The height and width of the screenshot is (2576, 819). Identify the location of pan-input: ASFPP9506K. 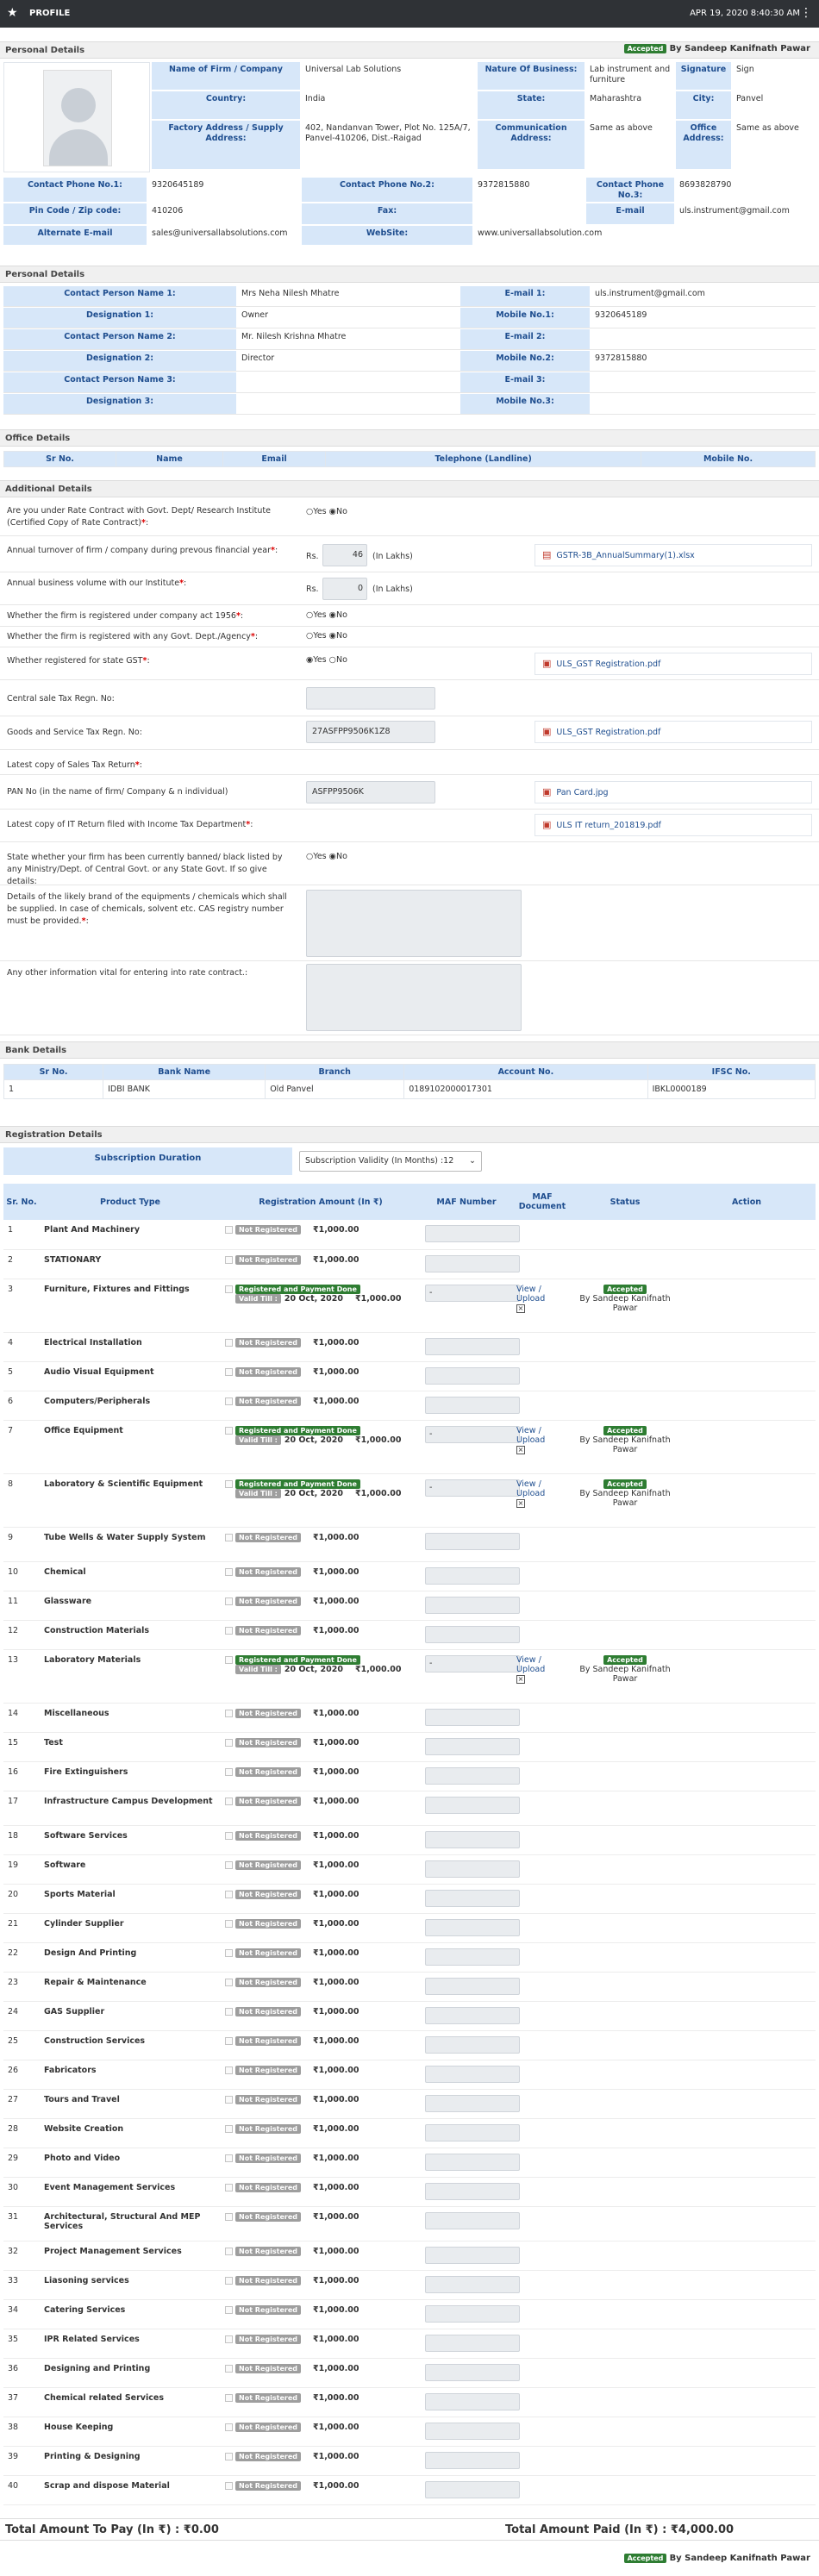
(371, 792).